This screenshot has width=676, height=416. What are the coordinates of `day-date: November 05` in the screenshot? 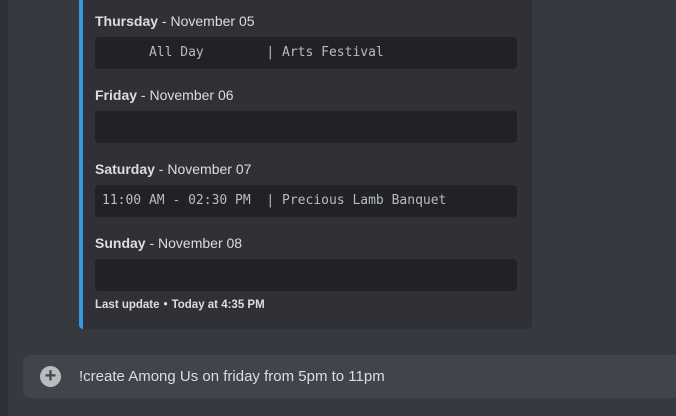 It's located at (212, 21).